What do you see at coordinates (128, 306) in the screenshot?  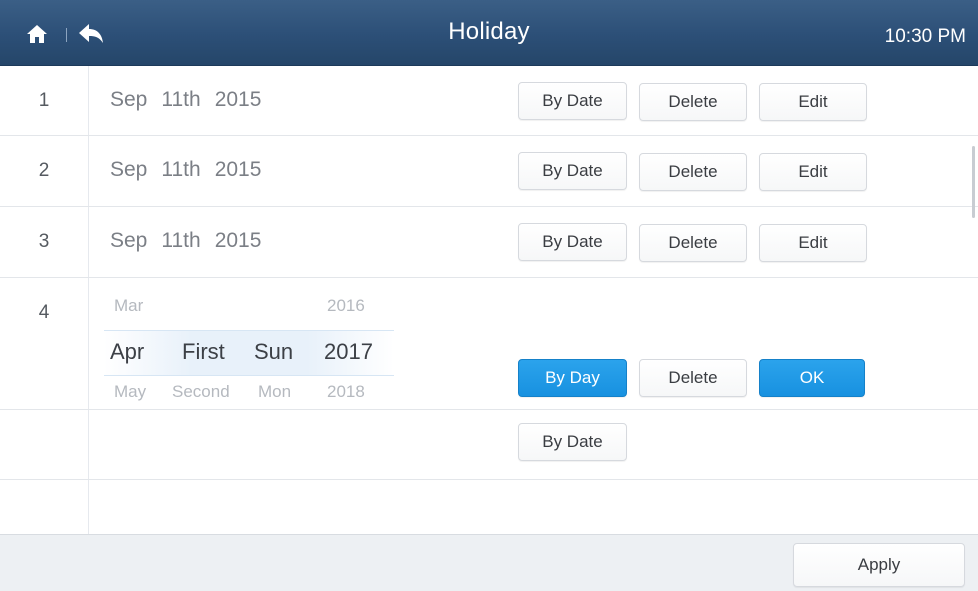 I see `picker-month-above: Mar` at bounding box center [128, 306].